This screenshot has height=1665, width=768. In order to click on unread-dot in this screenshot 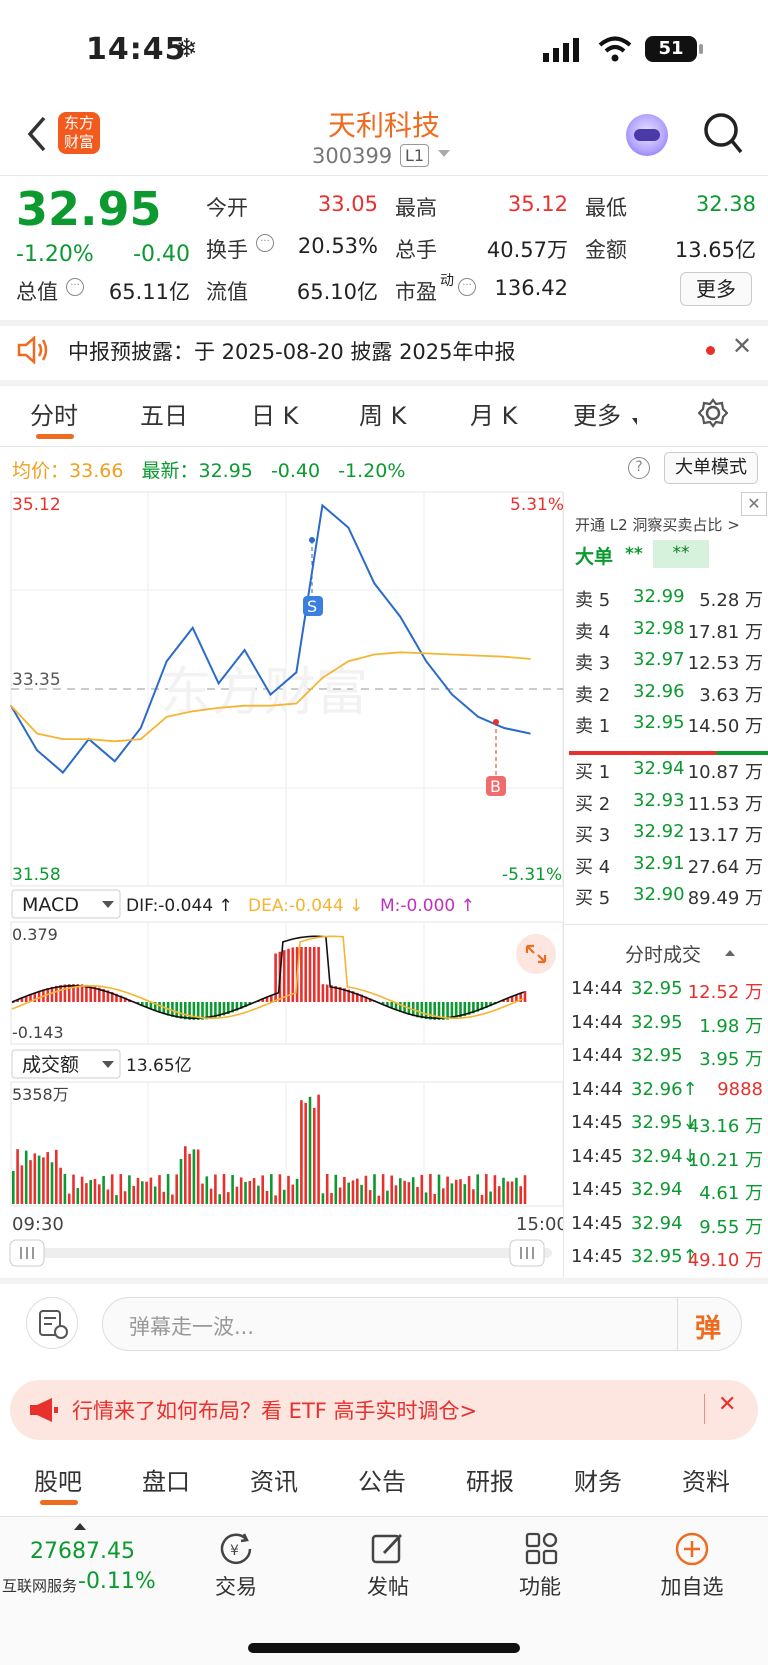, I will do `click(710, 350)`.